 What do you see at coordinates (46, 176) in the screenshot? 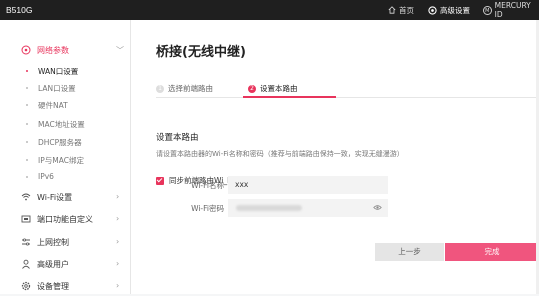
I see `sidebar-item-label: IPv6` at bounding box center [46, 176].